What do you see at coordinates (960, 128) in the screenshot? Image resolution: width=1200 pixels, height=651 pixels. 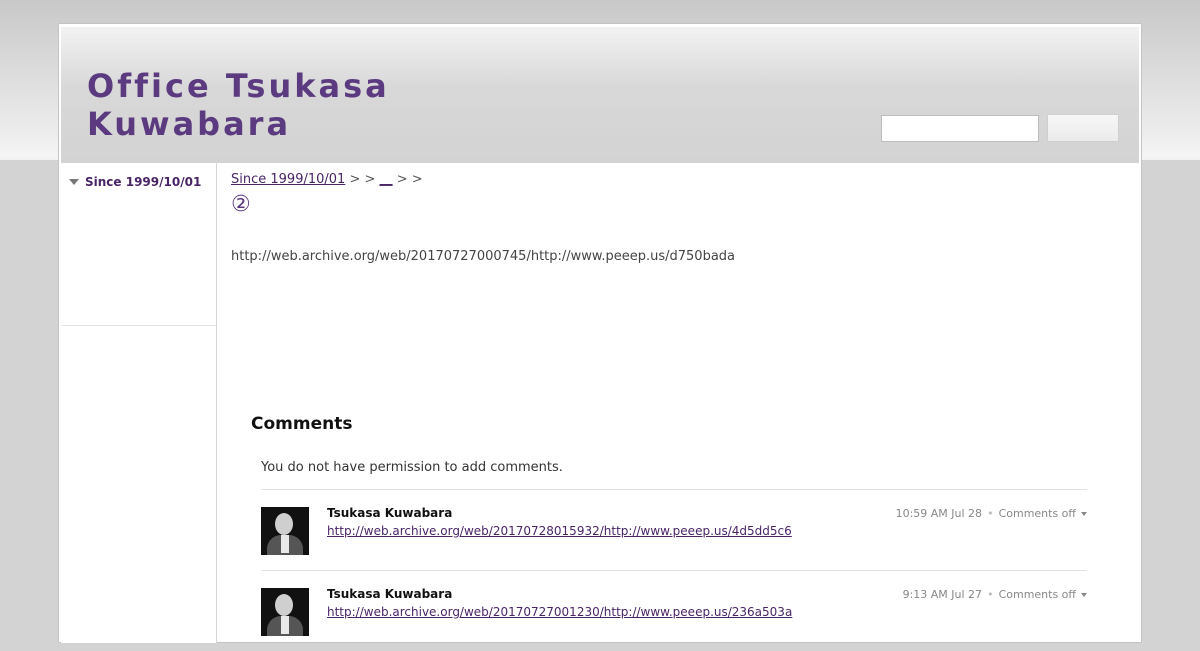 I see `search-input` at bounding box center [960, 128].